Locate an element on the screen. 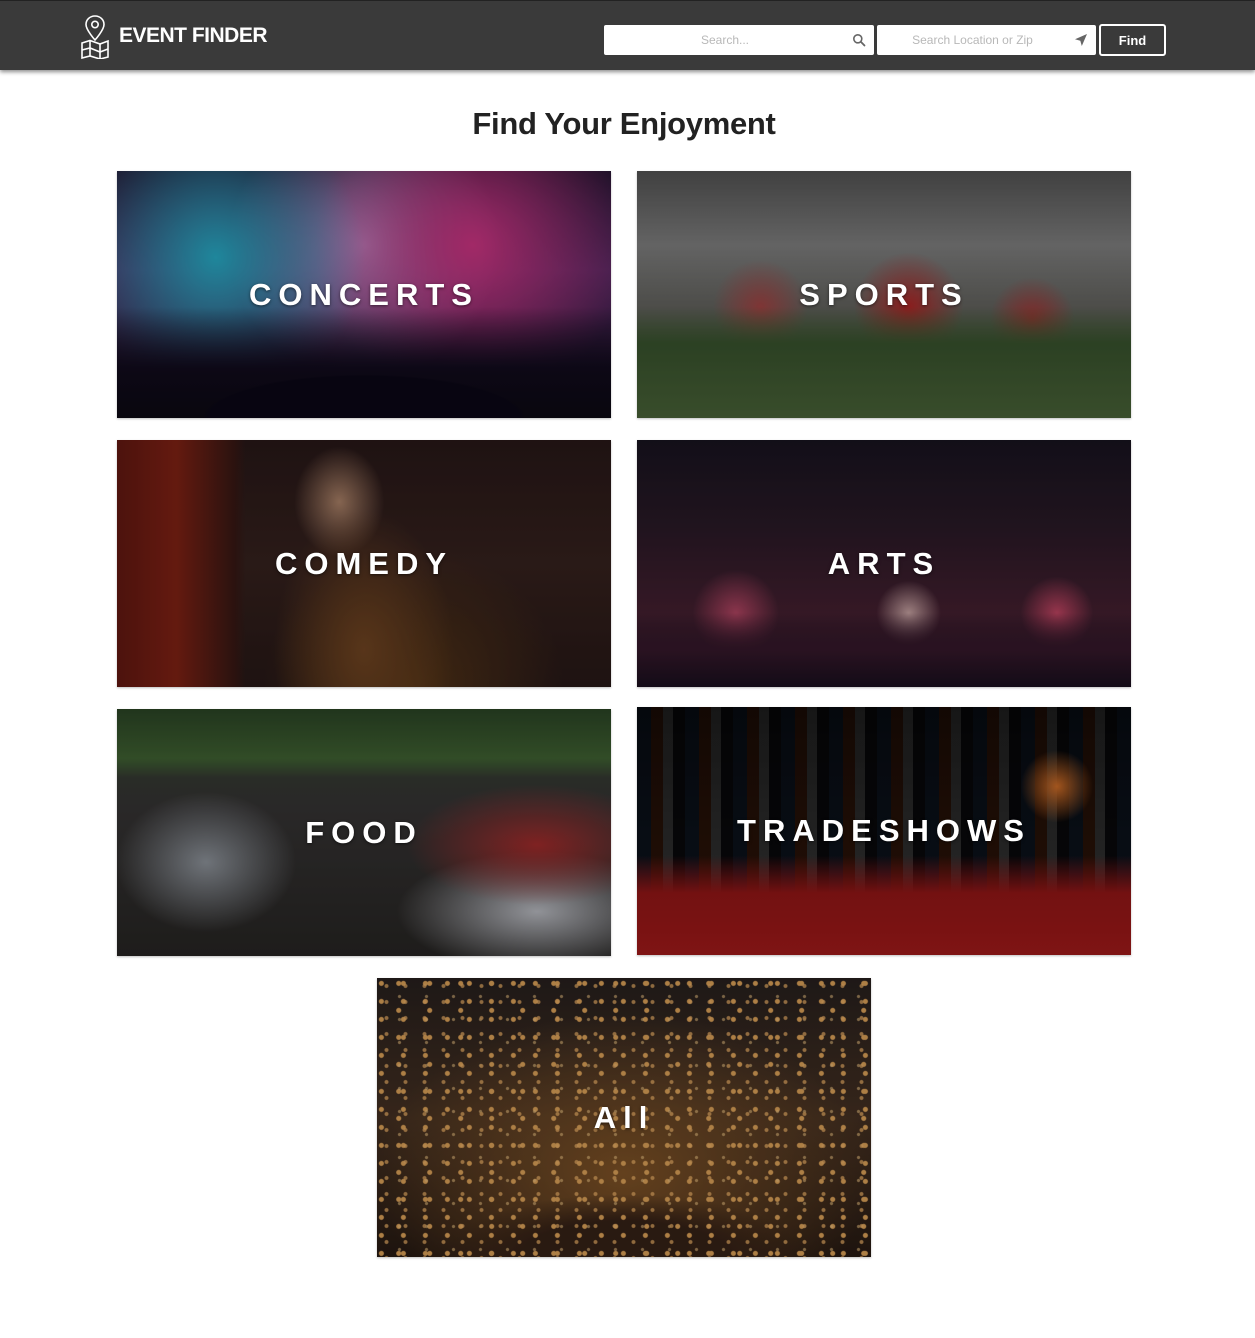 This screenshot has height=1338, width=1255. category-tile-tradeshows: TRADESHOWS is located at coordinates (884, 831).